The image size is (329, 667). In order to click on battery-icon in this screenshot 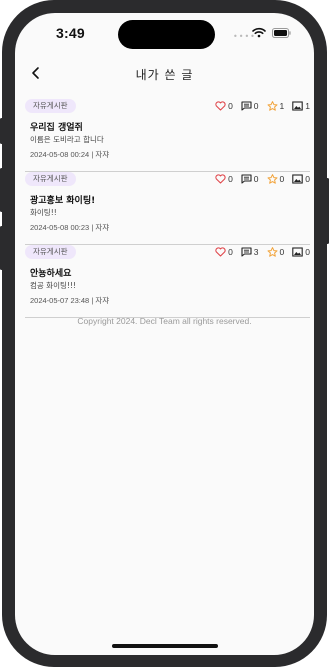, I will do `click(281, 33)`.